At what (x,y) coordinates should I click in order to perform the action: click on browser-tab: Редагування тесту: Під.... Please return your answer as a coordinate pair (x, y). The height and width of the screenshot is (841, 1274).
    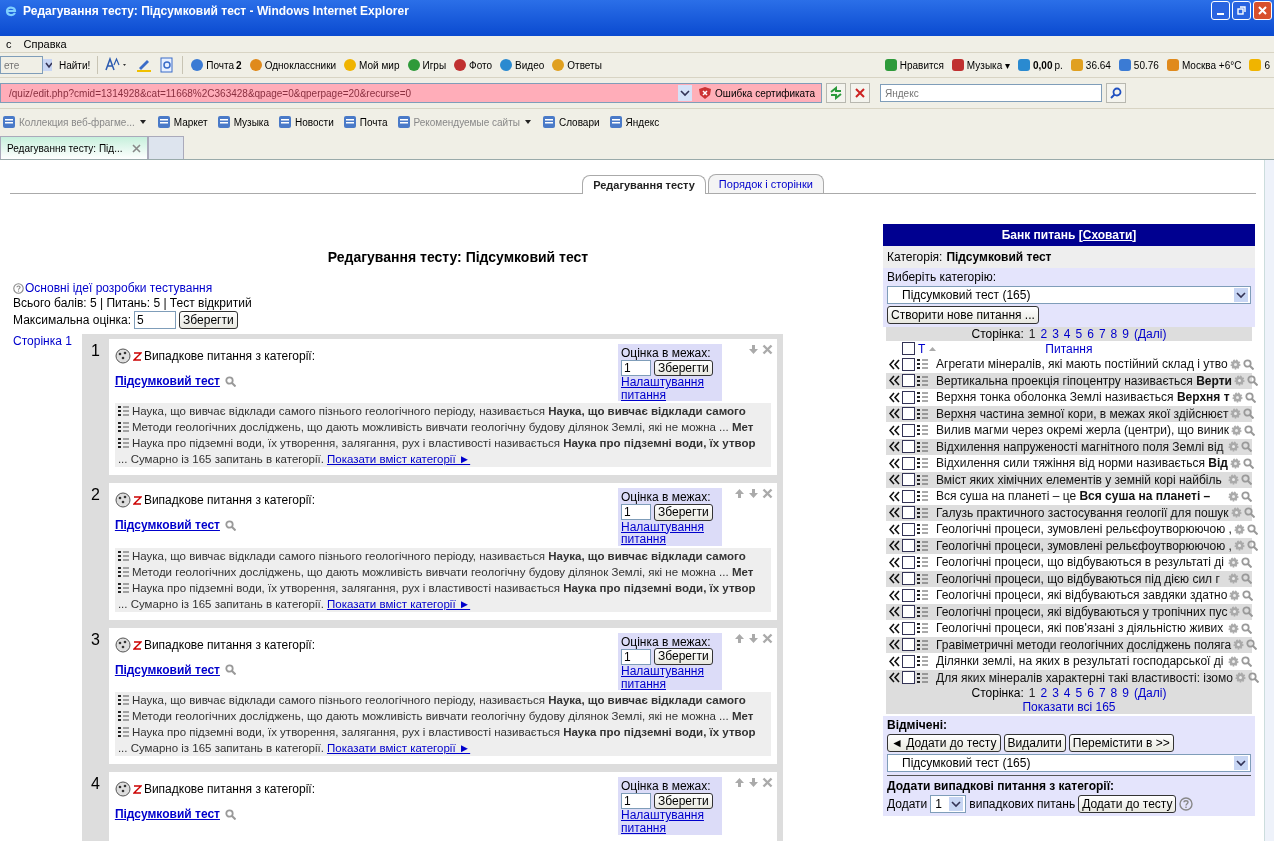
    Looking at the image, I should click on (74, 147).